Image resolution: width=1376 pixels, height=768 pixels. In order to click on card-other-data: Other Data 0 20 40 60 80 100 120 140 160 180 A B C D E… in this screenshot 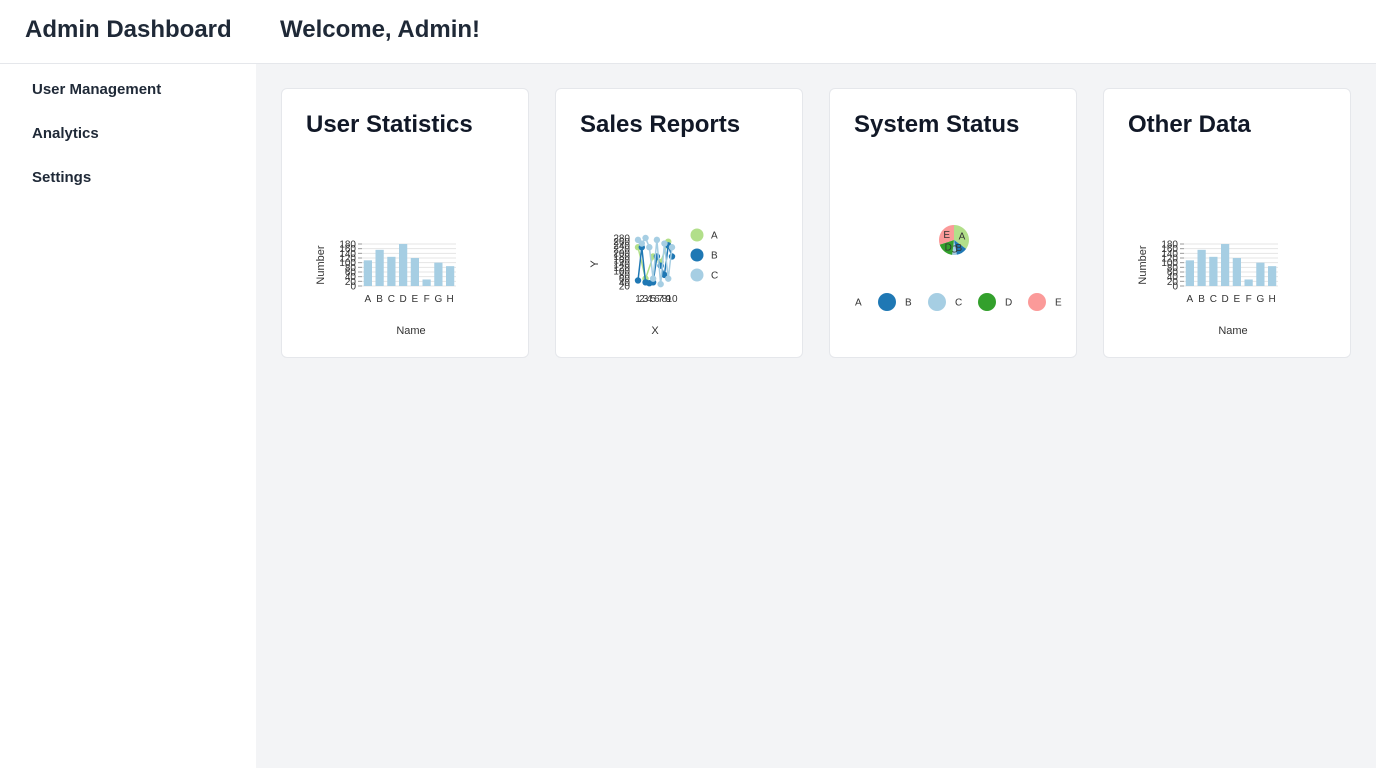, I will do `click(1227, 223)`.